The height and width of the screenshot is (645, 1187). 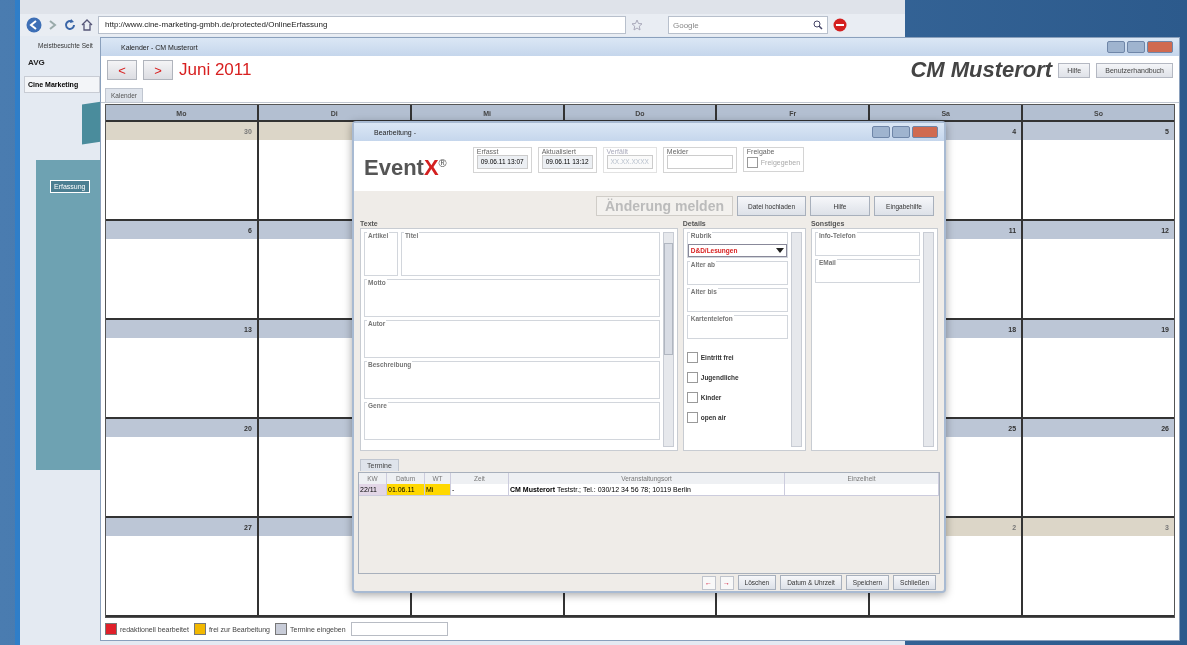 I want to click on search-field: Google, so click(x=748, y=25).